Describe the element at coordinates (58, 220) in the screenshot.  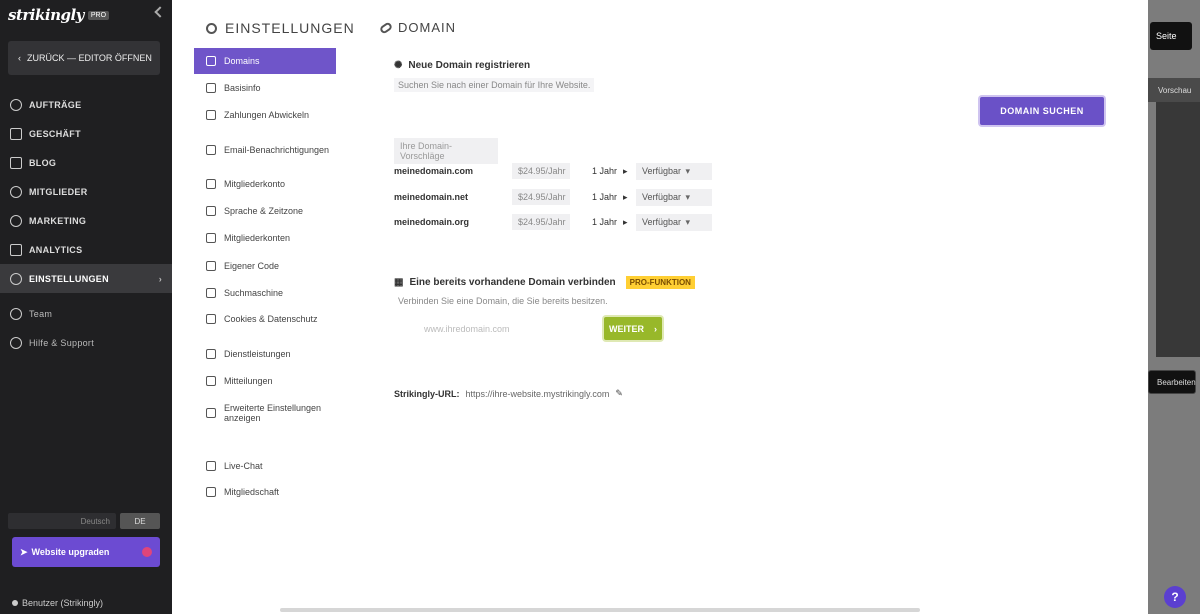
I see `sidebar-item-label: MARKETING` at that location.